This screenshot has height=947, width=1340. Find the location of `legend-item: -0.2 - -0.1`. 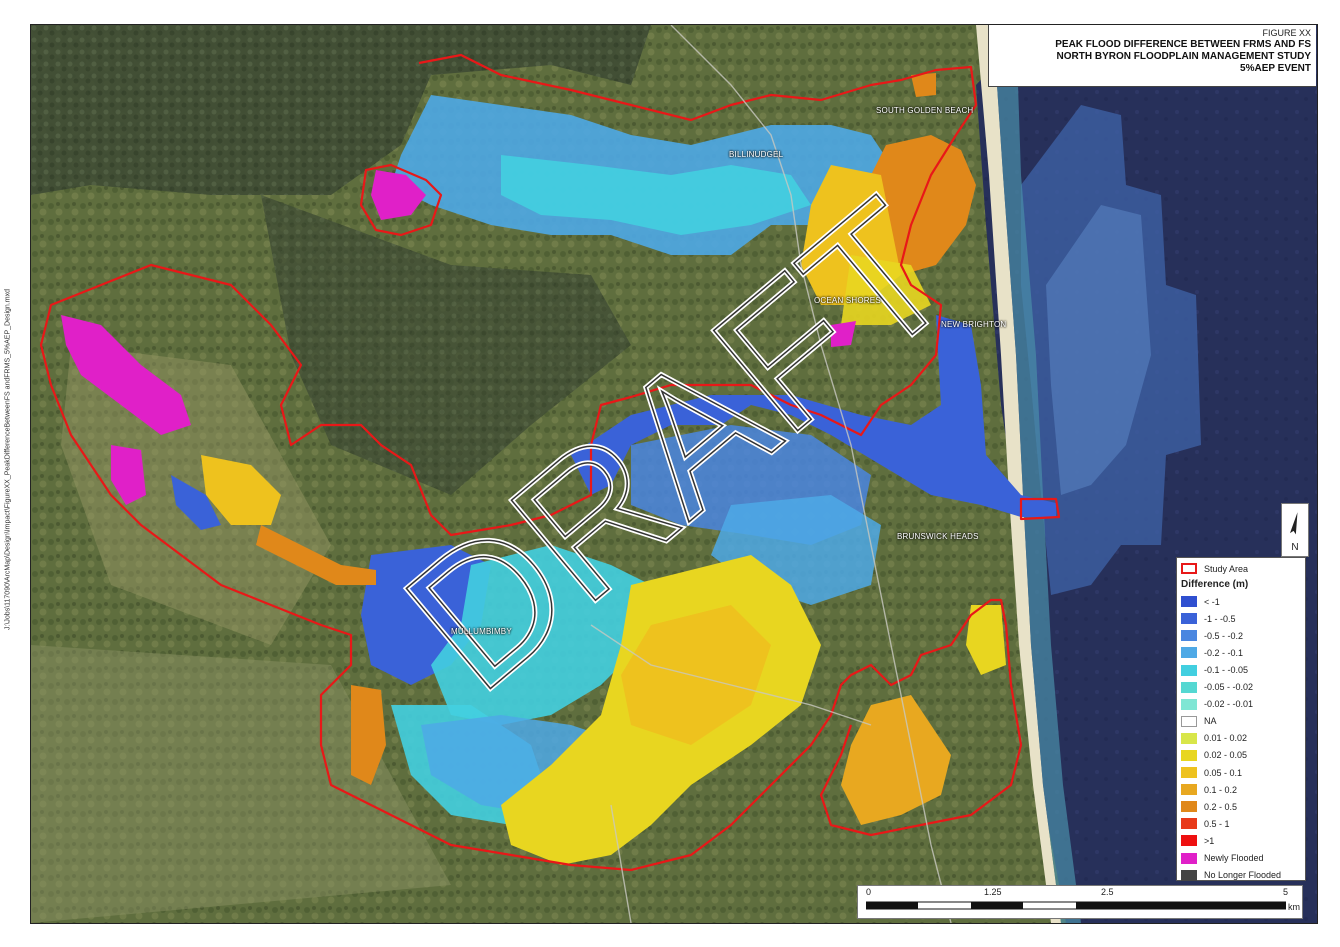

legend-item: -0.2 - -0.1 is located at coordinates (1241, 652).